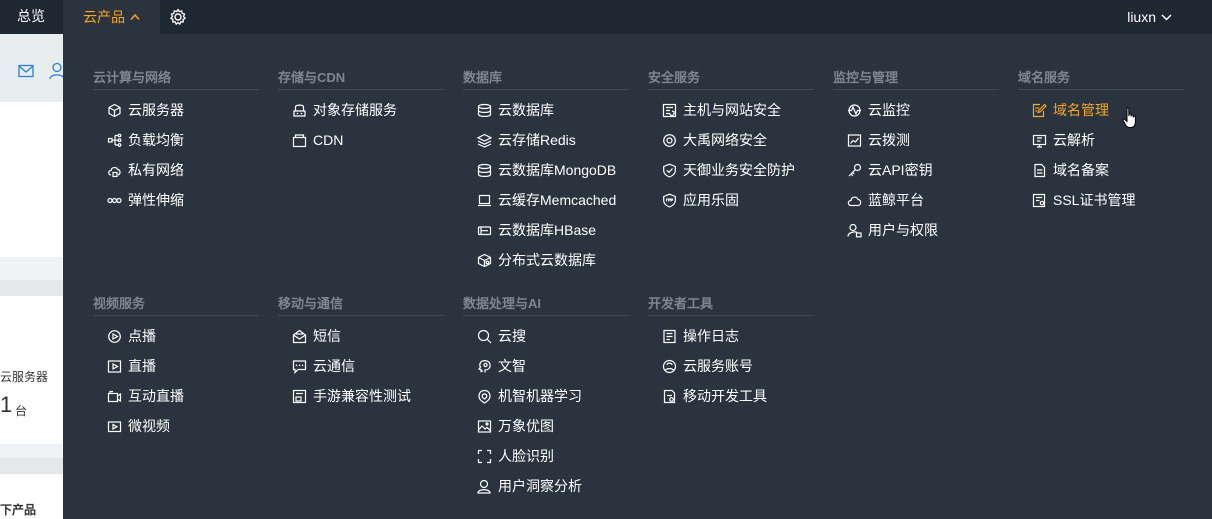 The image size is (1212, 519). What do you see at coordinates (484, 426) in the screenshot?
I see `image-icon` at bounding box center [484, 426].